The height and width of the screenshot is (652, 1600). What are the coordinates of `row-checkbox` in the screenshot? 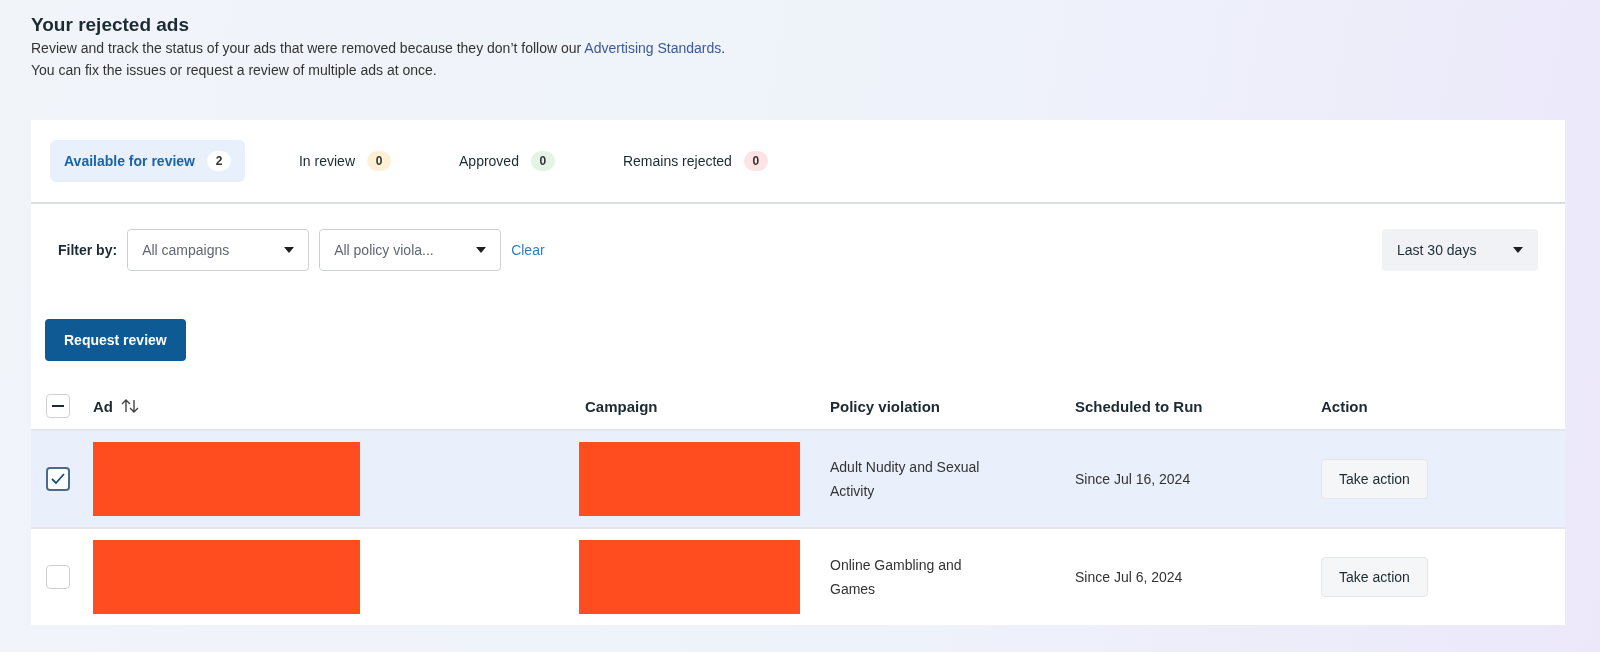 It's located at (58, 479).